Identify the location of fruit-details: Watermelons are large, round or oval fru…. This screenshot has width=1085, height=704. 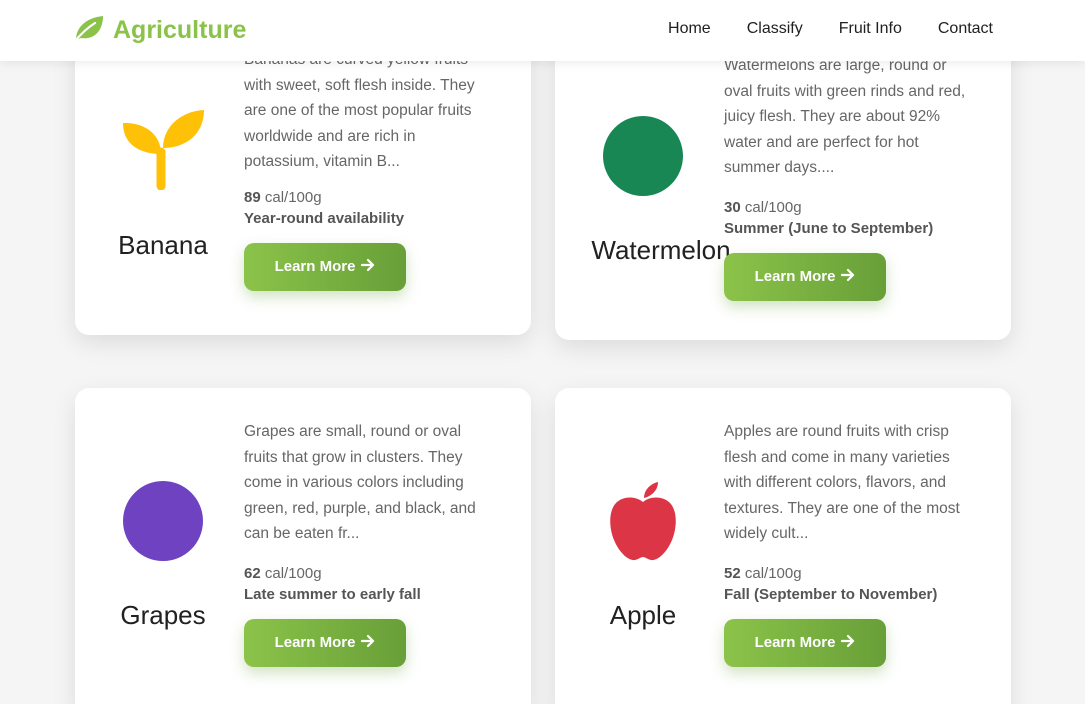
(849, 177).